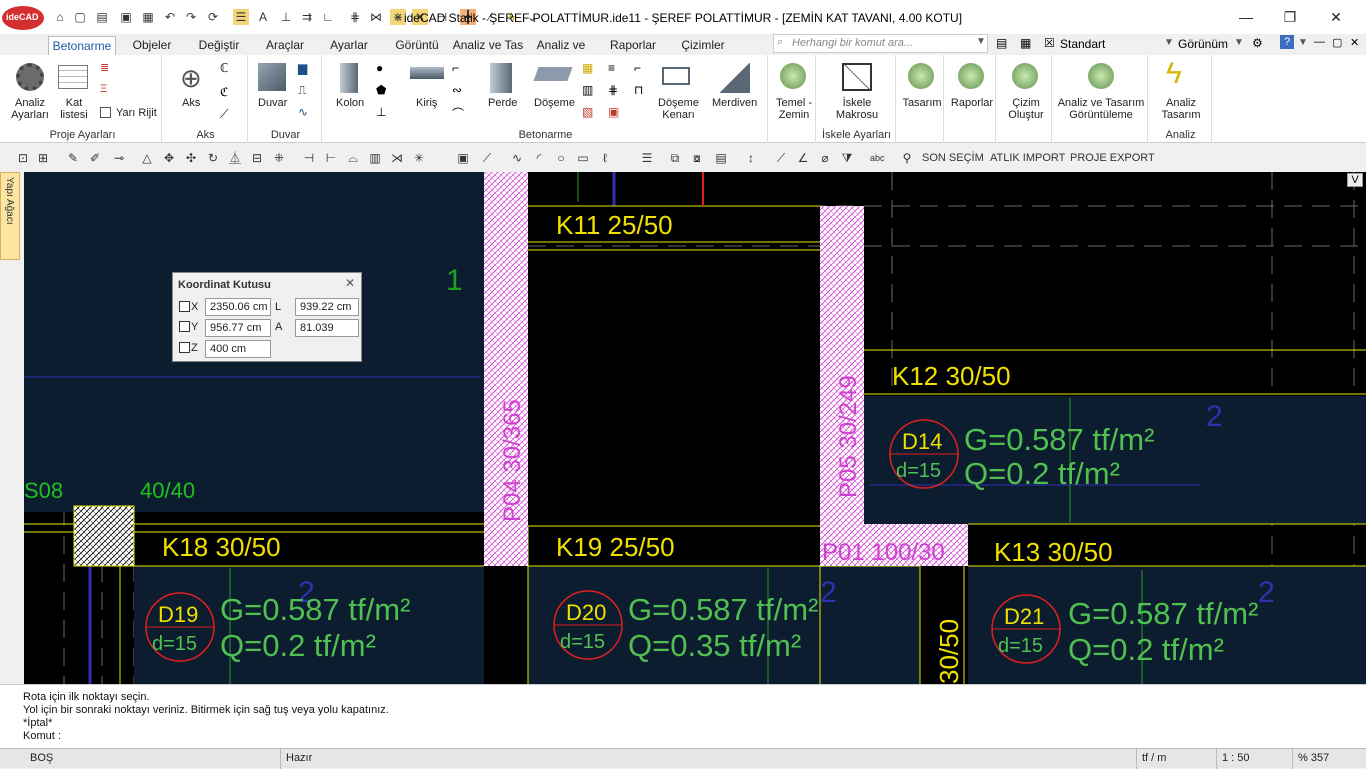 The width and height of the screenshot is (1366, 769). I want to click on slab-hatch-icon: ≡, so click(611, 68).